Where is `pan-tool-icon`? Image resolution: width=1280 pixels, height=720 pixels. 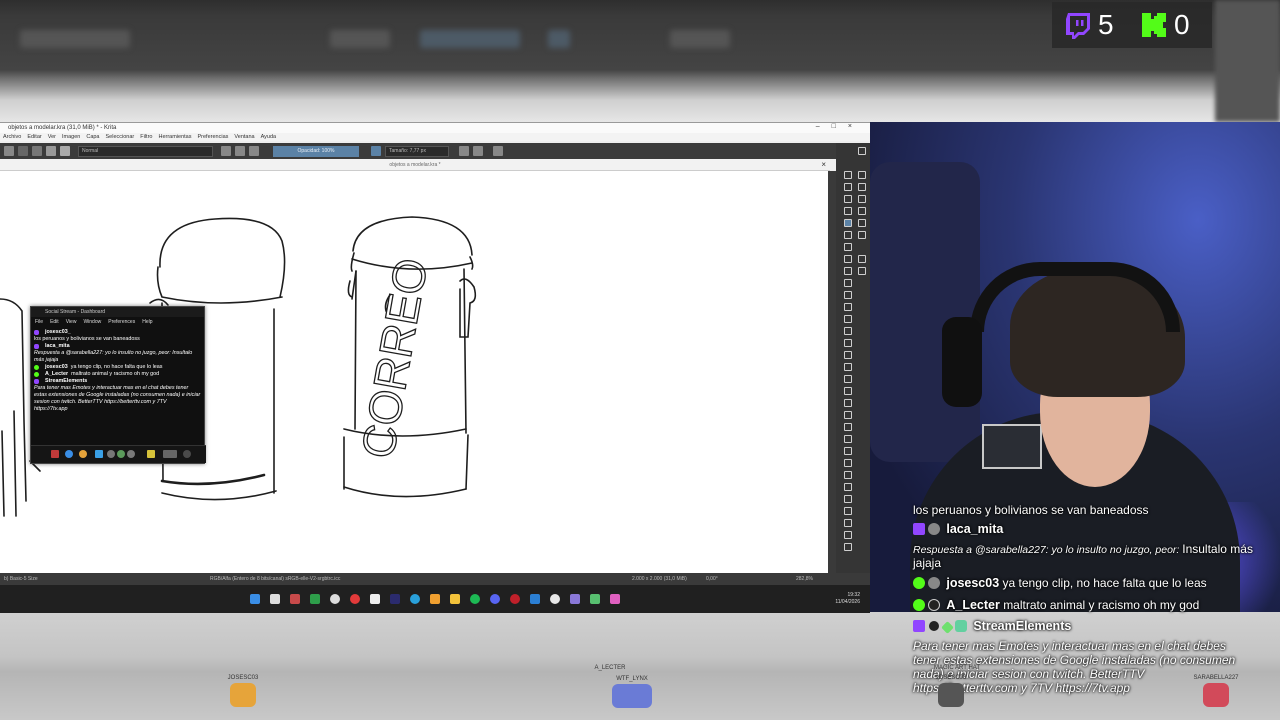 pan-tool-icon is located at coordinates (848, 547).